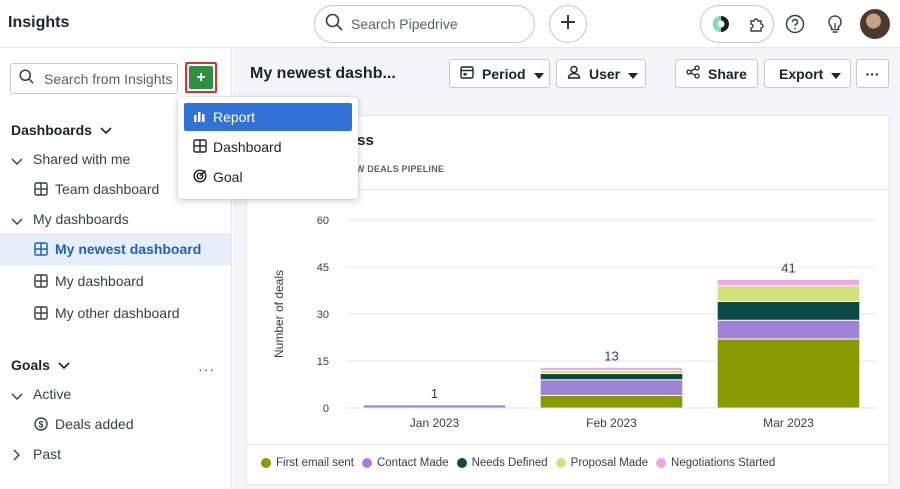 This screenshot has height=489, width=900. I want to click on my-dashboards-group: My dashboards, so click(115, 219).